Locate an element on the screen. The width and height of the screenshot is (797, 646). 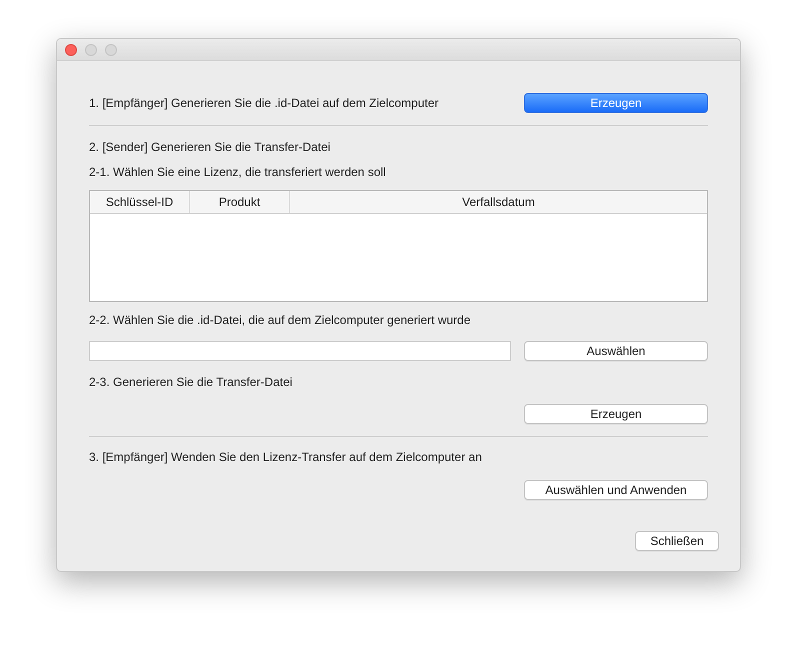
zoom-window-icon is located at coordinates (111, 50).